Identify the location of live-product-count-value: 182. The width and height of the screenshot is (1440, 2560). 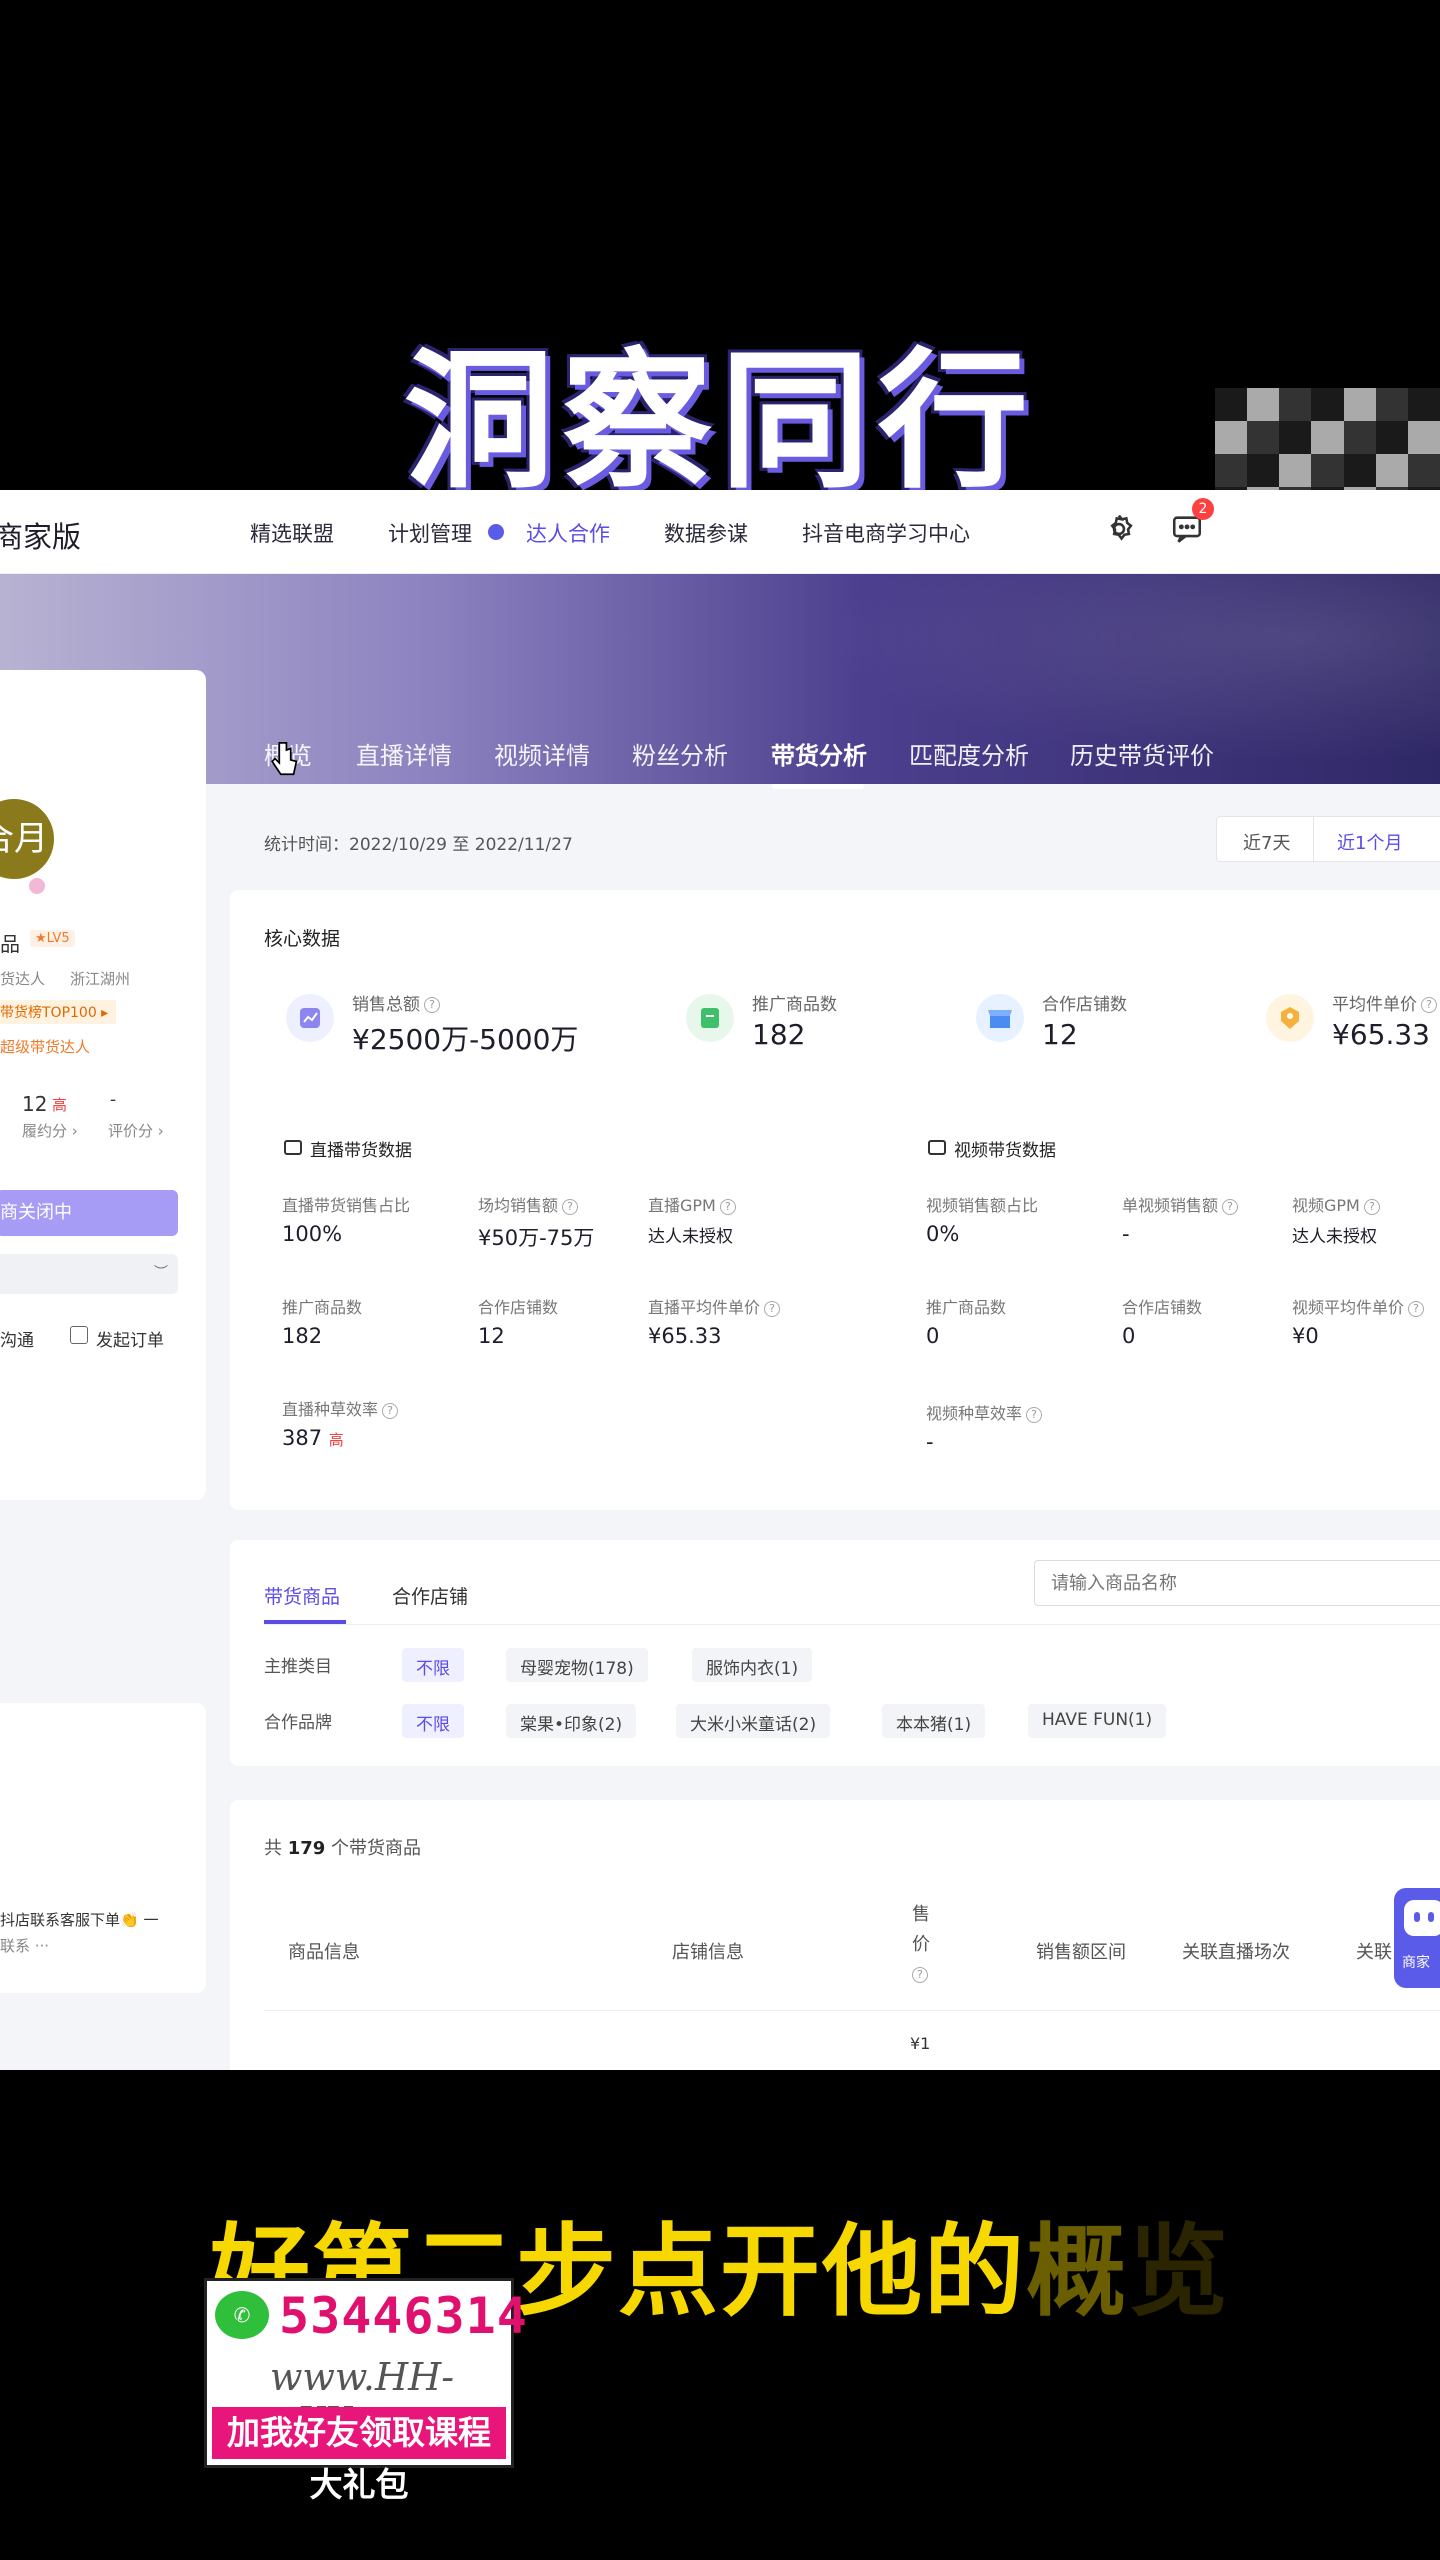
(302, 1336).